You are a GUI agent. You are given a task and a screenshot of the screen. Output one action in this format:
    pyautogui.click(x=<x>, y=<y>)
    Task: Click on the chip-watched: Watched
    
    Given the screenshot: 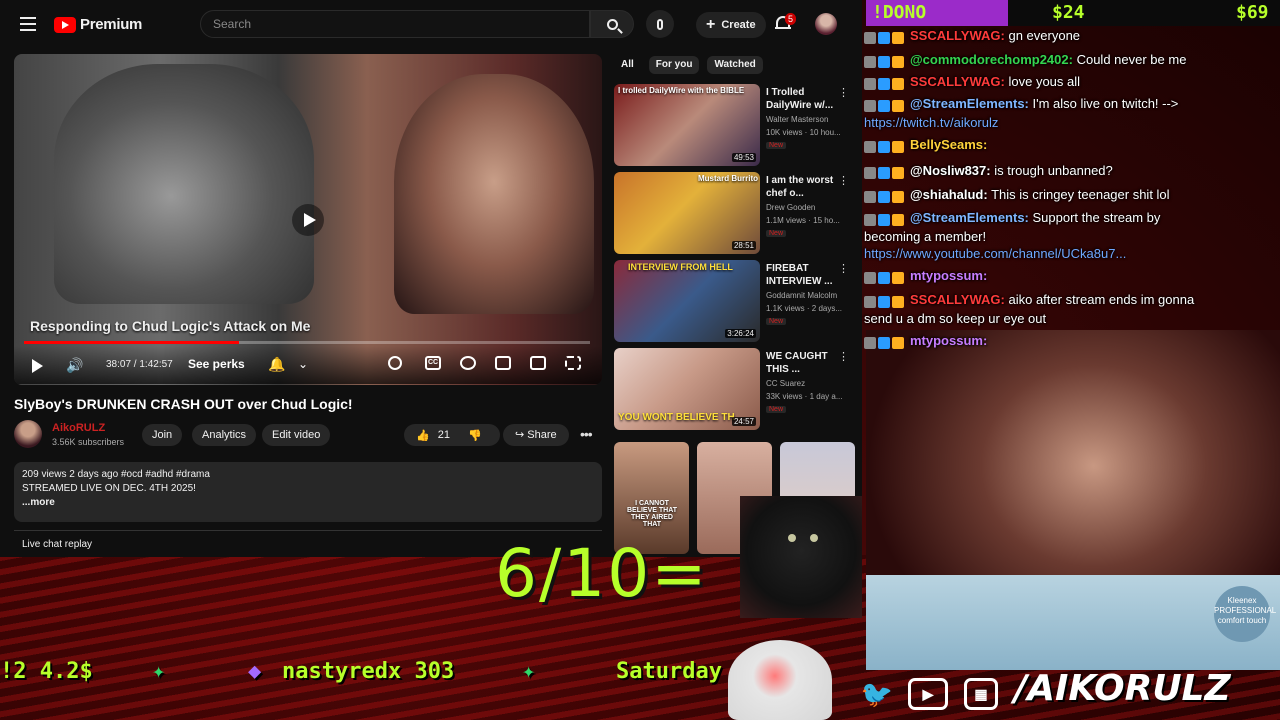 What is the action you would take?
    pyautogui.click(x=735, y=65)
    